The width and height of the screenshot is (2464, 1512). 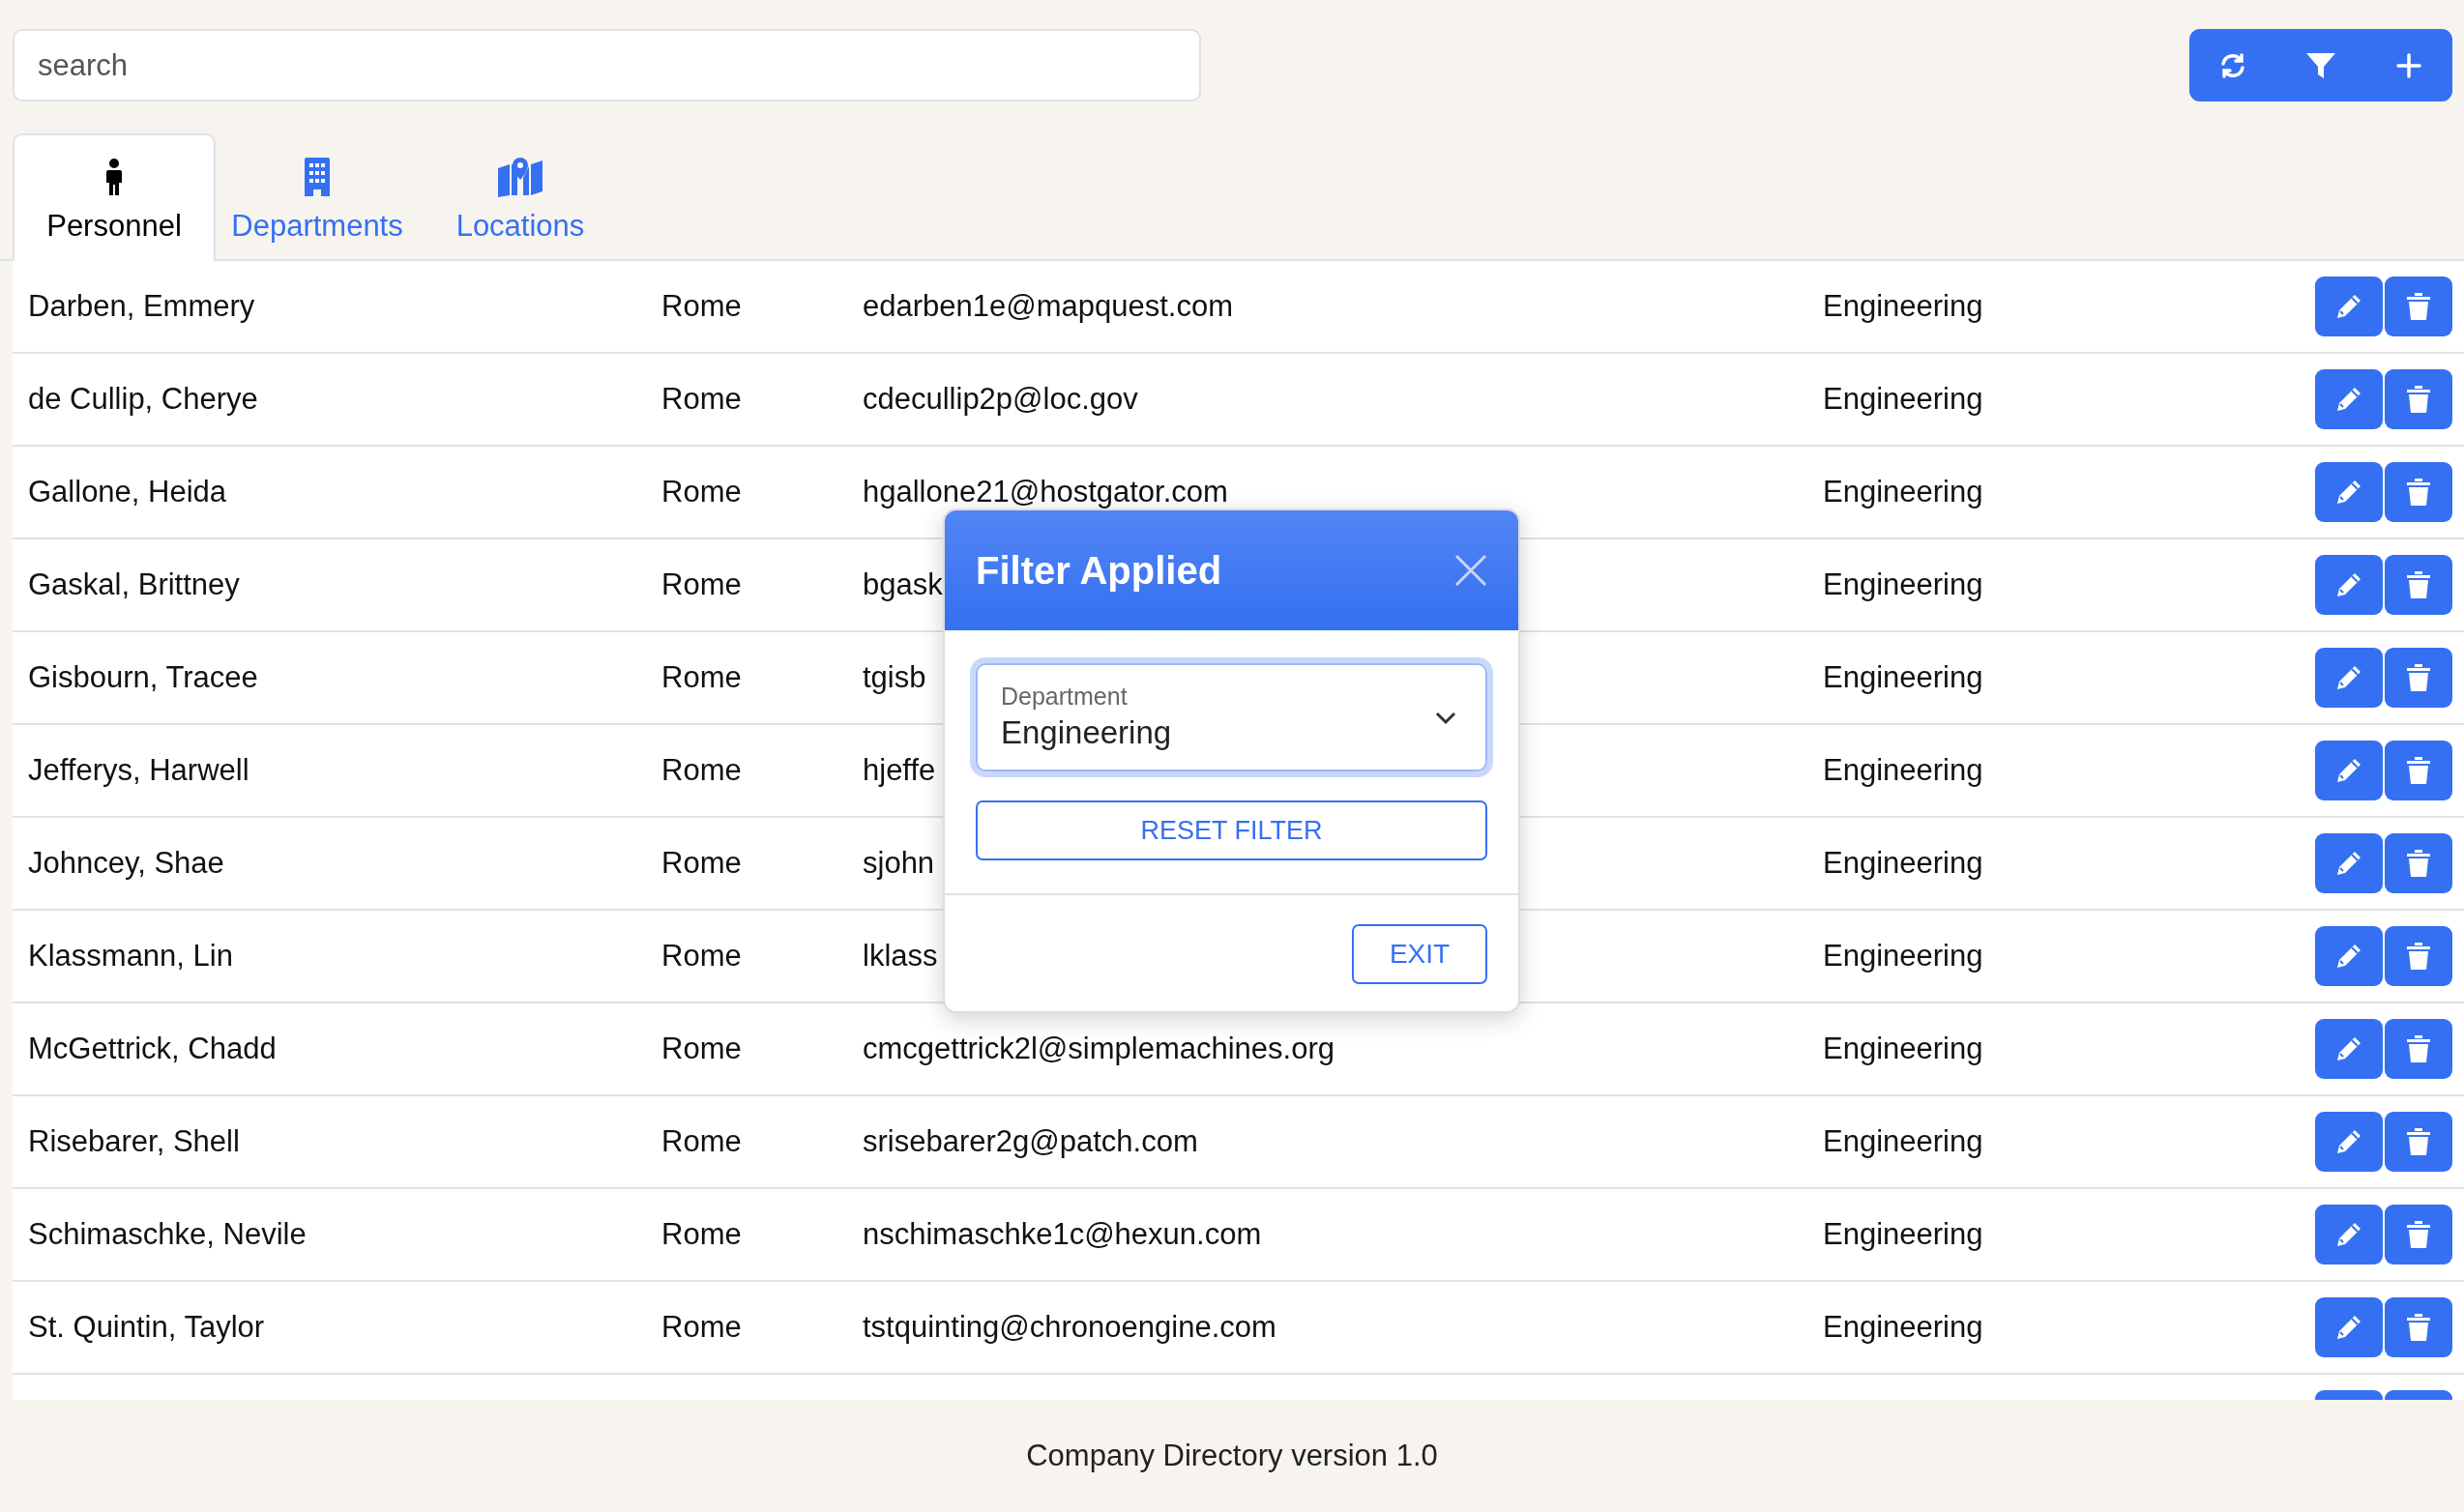 What do you see at coordinates (146, 1327) in the screenshot?
I see `table-cell: St. Quintin, Taylor` at bounding box center [146, 1327].